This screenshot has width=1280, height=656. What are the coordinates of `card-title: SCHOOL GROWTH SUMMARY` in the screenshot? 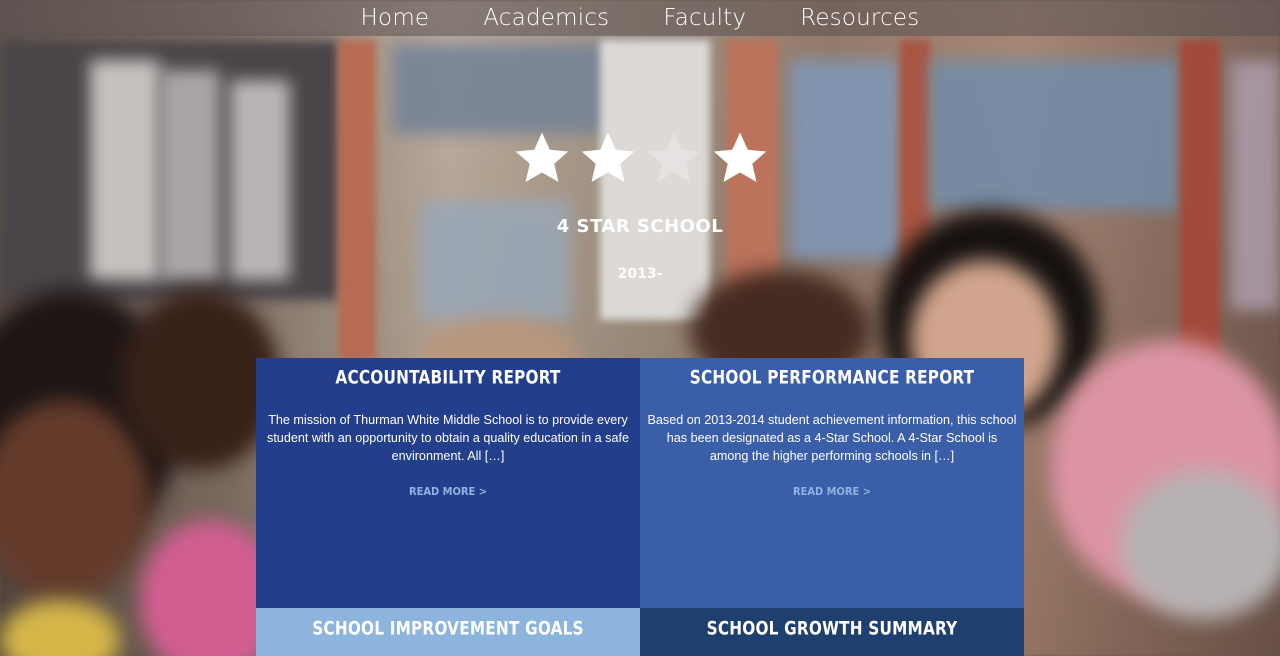 It's located at (832, 629).